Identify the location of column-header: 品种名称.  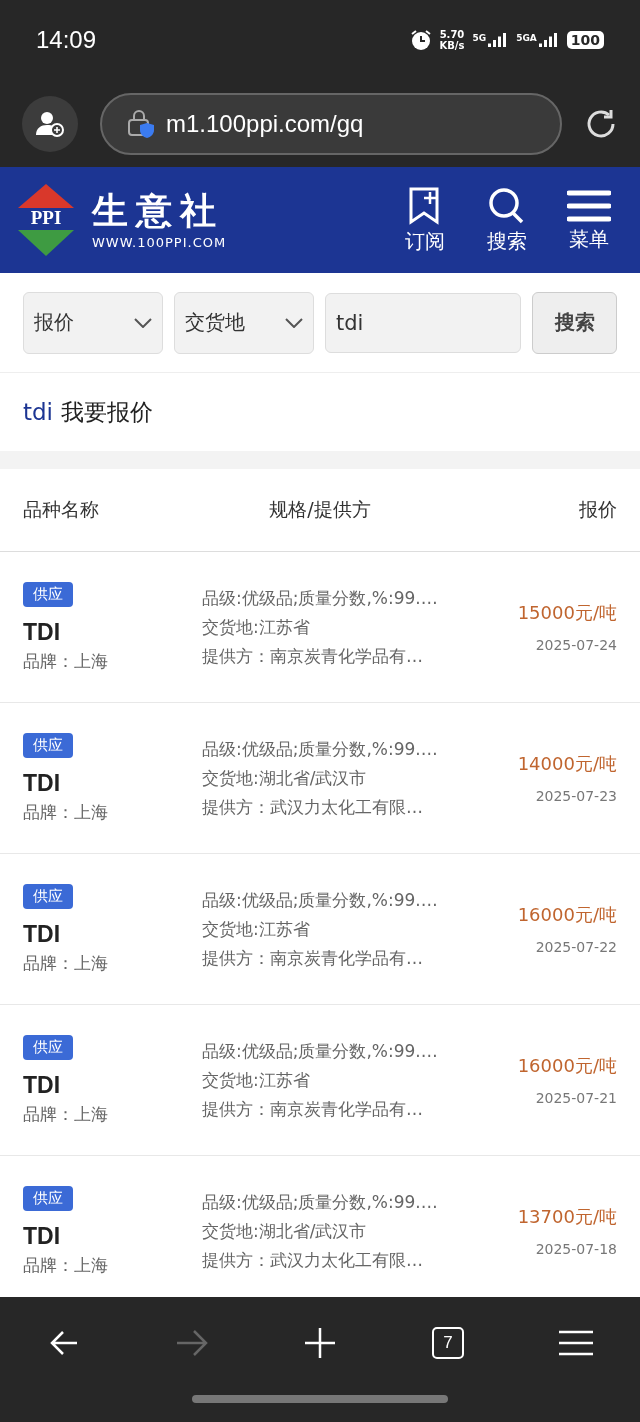
(61, 509).